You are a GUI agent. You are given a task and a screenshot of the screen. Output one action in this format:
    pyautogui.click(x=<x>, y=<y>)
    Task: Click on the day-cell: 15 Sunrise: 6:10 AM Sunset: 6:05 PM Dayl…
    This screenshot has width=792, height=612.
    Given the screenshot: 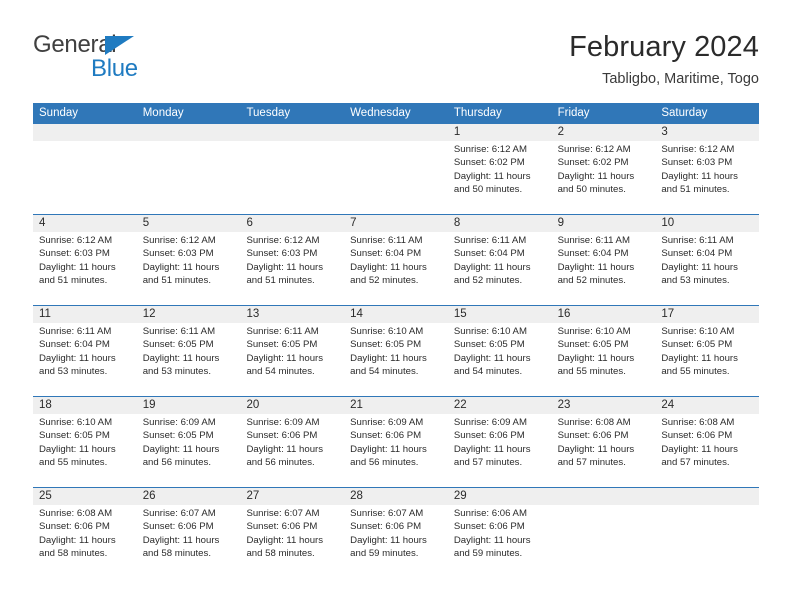 What is the action you would take?
    pyautogui.click(x=500, y=351)
    